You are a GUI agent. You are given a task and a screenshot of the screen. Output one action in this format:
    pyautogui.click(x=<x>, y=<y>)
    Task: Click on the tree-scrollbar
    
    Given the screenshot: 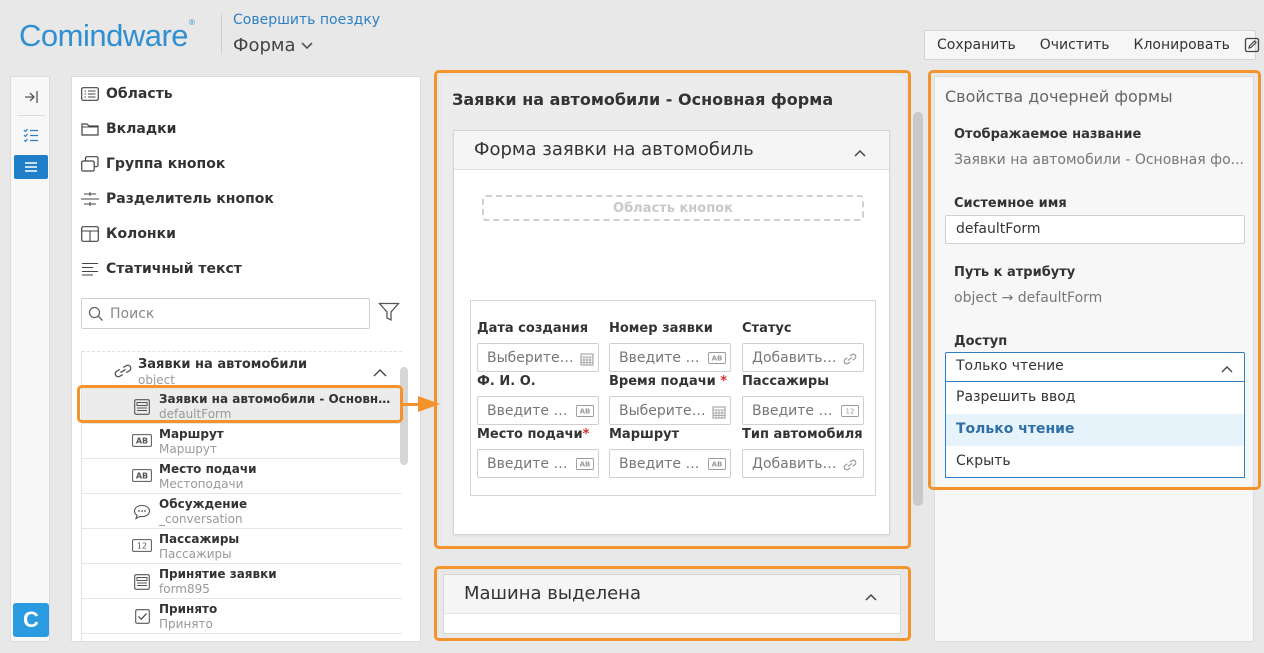 What is the action you would take?
    pyautogui.click(x=404, y=416)
    